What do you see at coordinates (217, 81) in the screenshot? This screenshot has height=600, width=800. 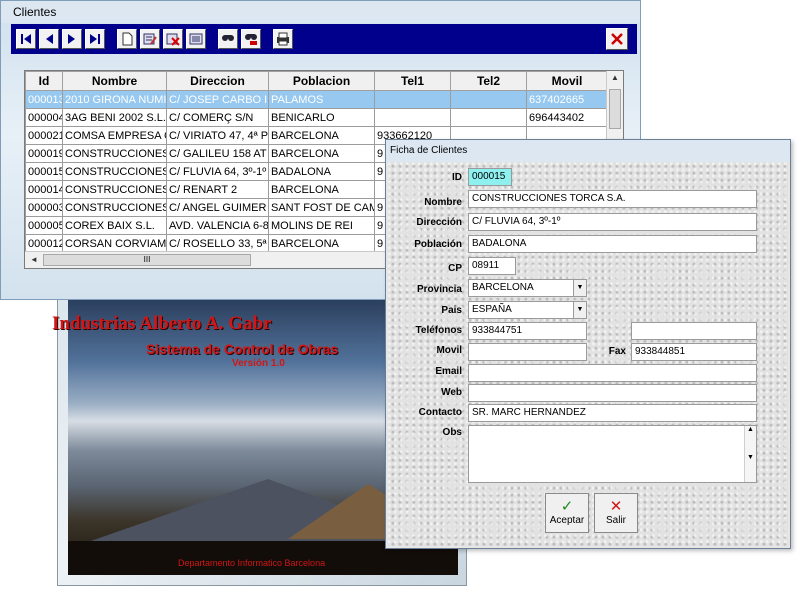 I see `column-header-direccion: Direccion` at bounding box center [217, 81].